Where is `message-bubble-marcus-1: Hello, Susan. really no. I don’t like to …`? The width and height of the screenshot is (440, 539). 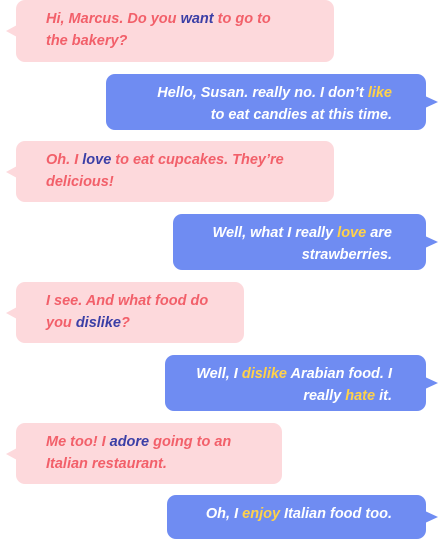
message-bubble-marcus-1: Hello, Susan. really no. I don’t like to … is located at coordinates (272, 102).